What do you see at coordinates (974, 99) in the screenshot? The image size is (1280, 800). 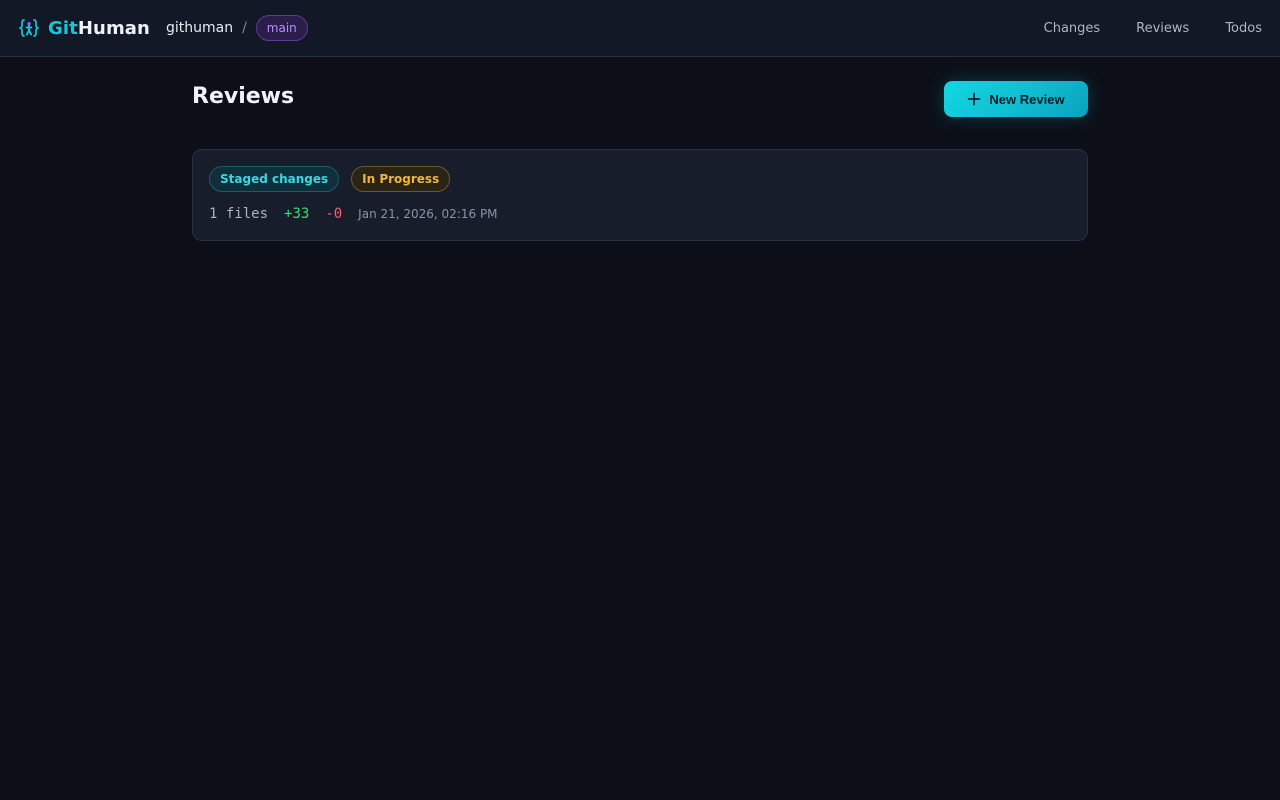 I see `plus-icon` at bounding box center [974, 99].